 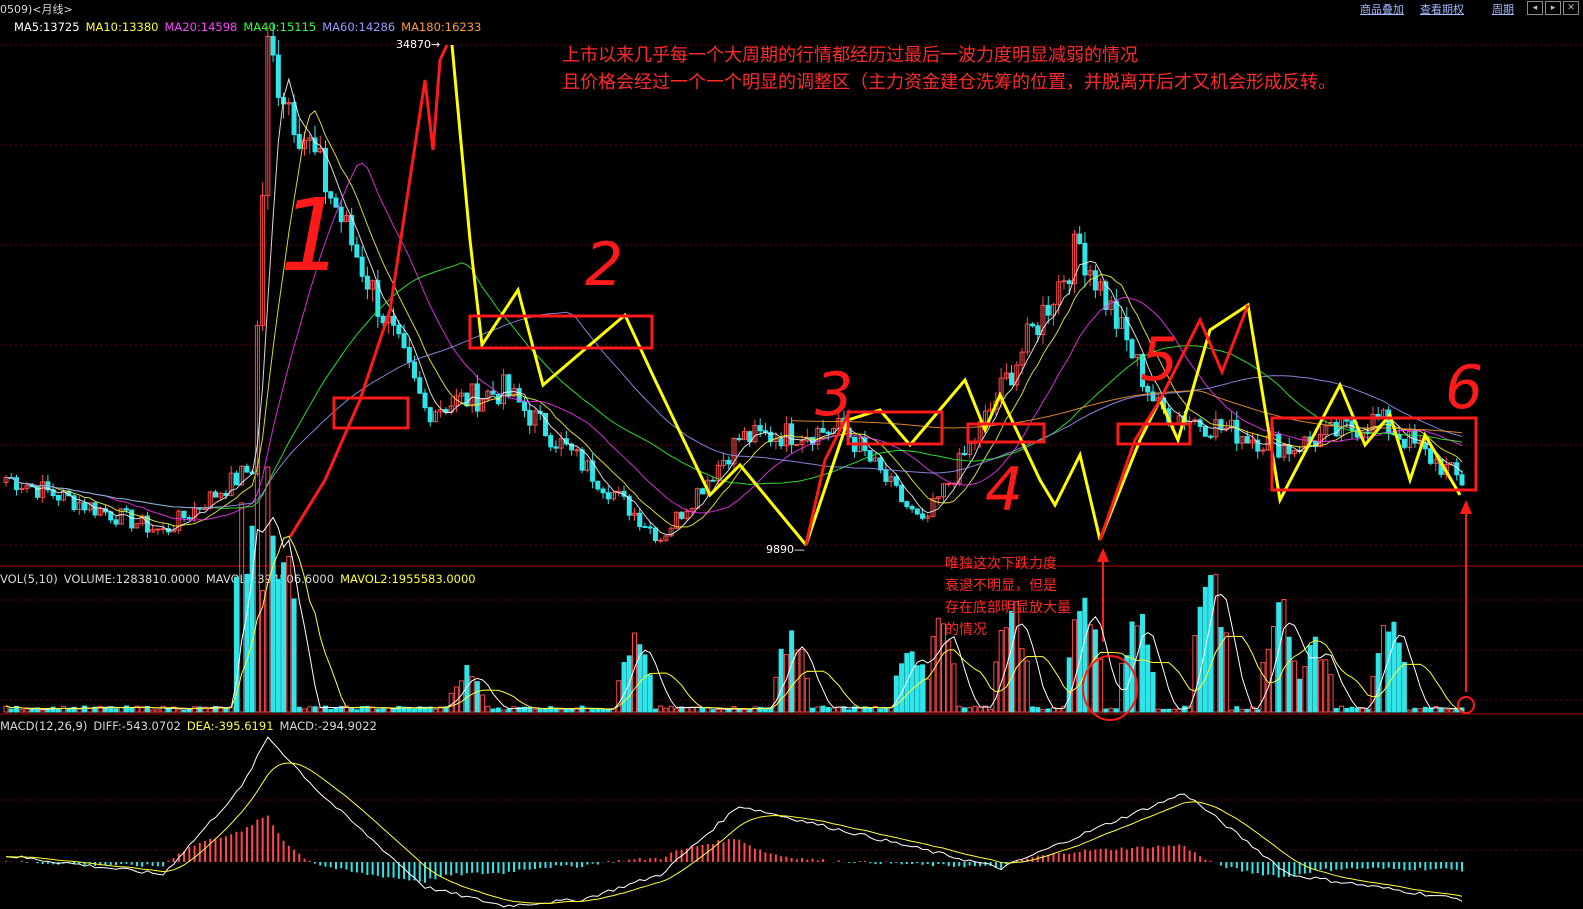 I want to click on macd-dea-line, so click(x=734, y=833).